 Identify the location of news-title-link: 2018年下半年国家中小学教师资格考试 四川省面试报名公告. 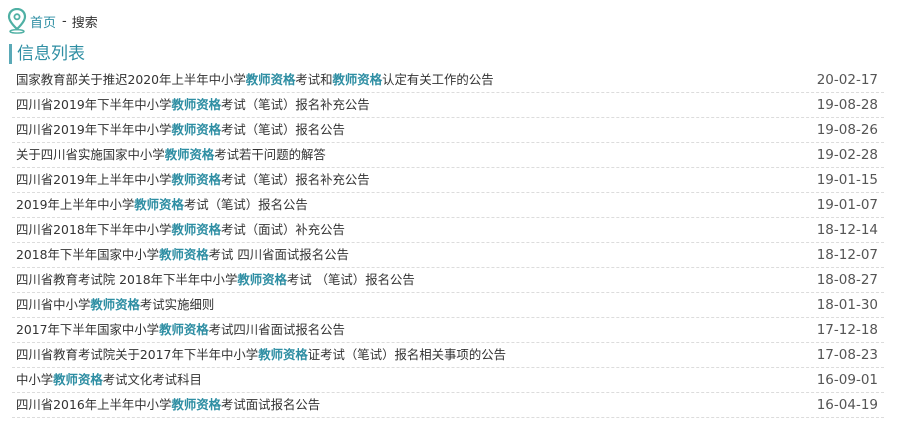
(182, 255).